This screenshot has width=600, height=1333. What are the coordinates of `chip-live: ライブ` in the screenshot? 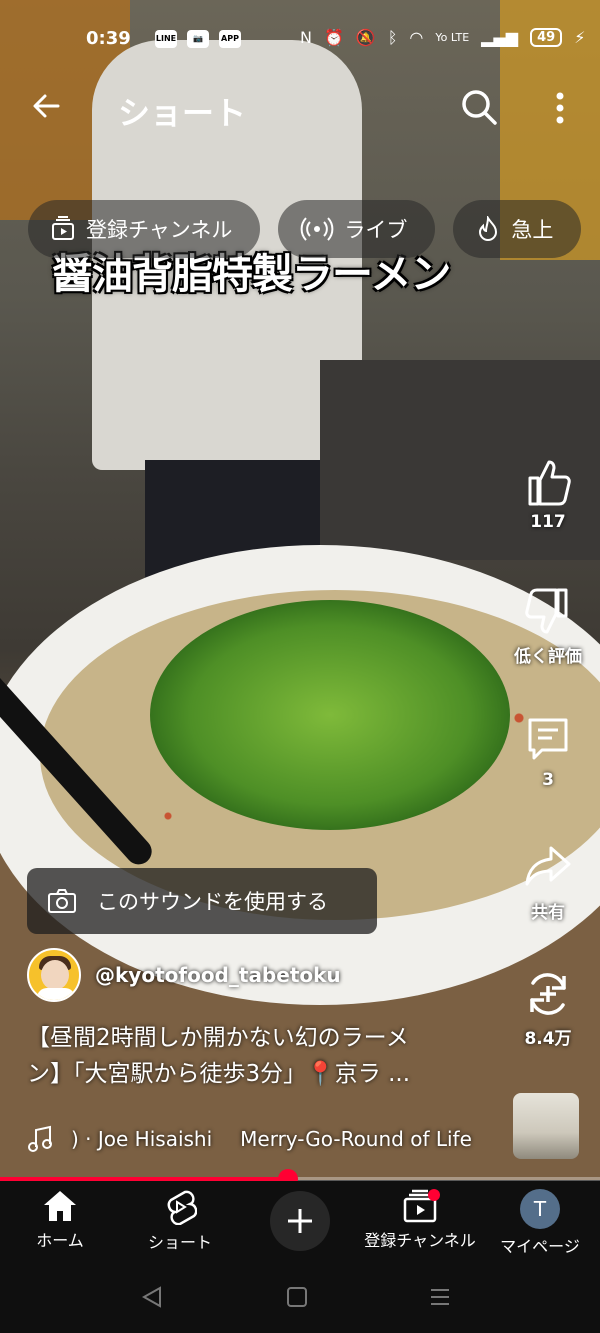 It's located at (357, 229).